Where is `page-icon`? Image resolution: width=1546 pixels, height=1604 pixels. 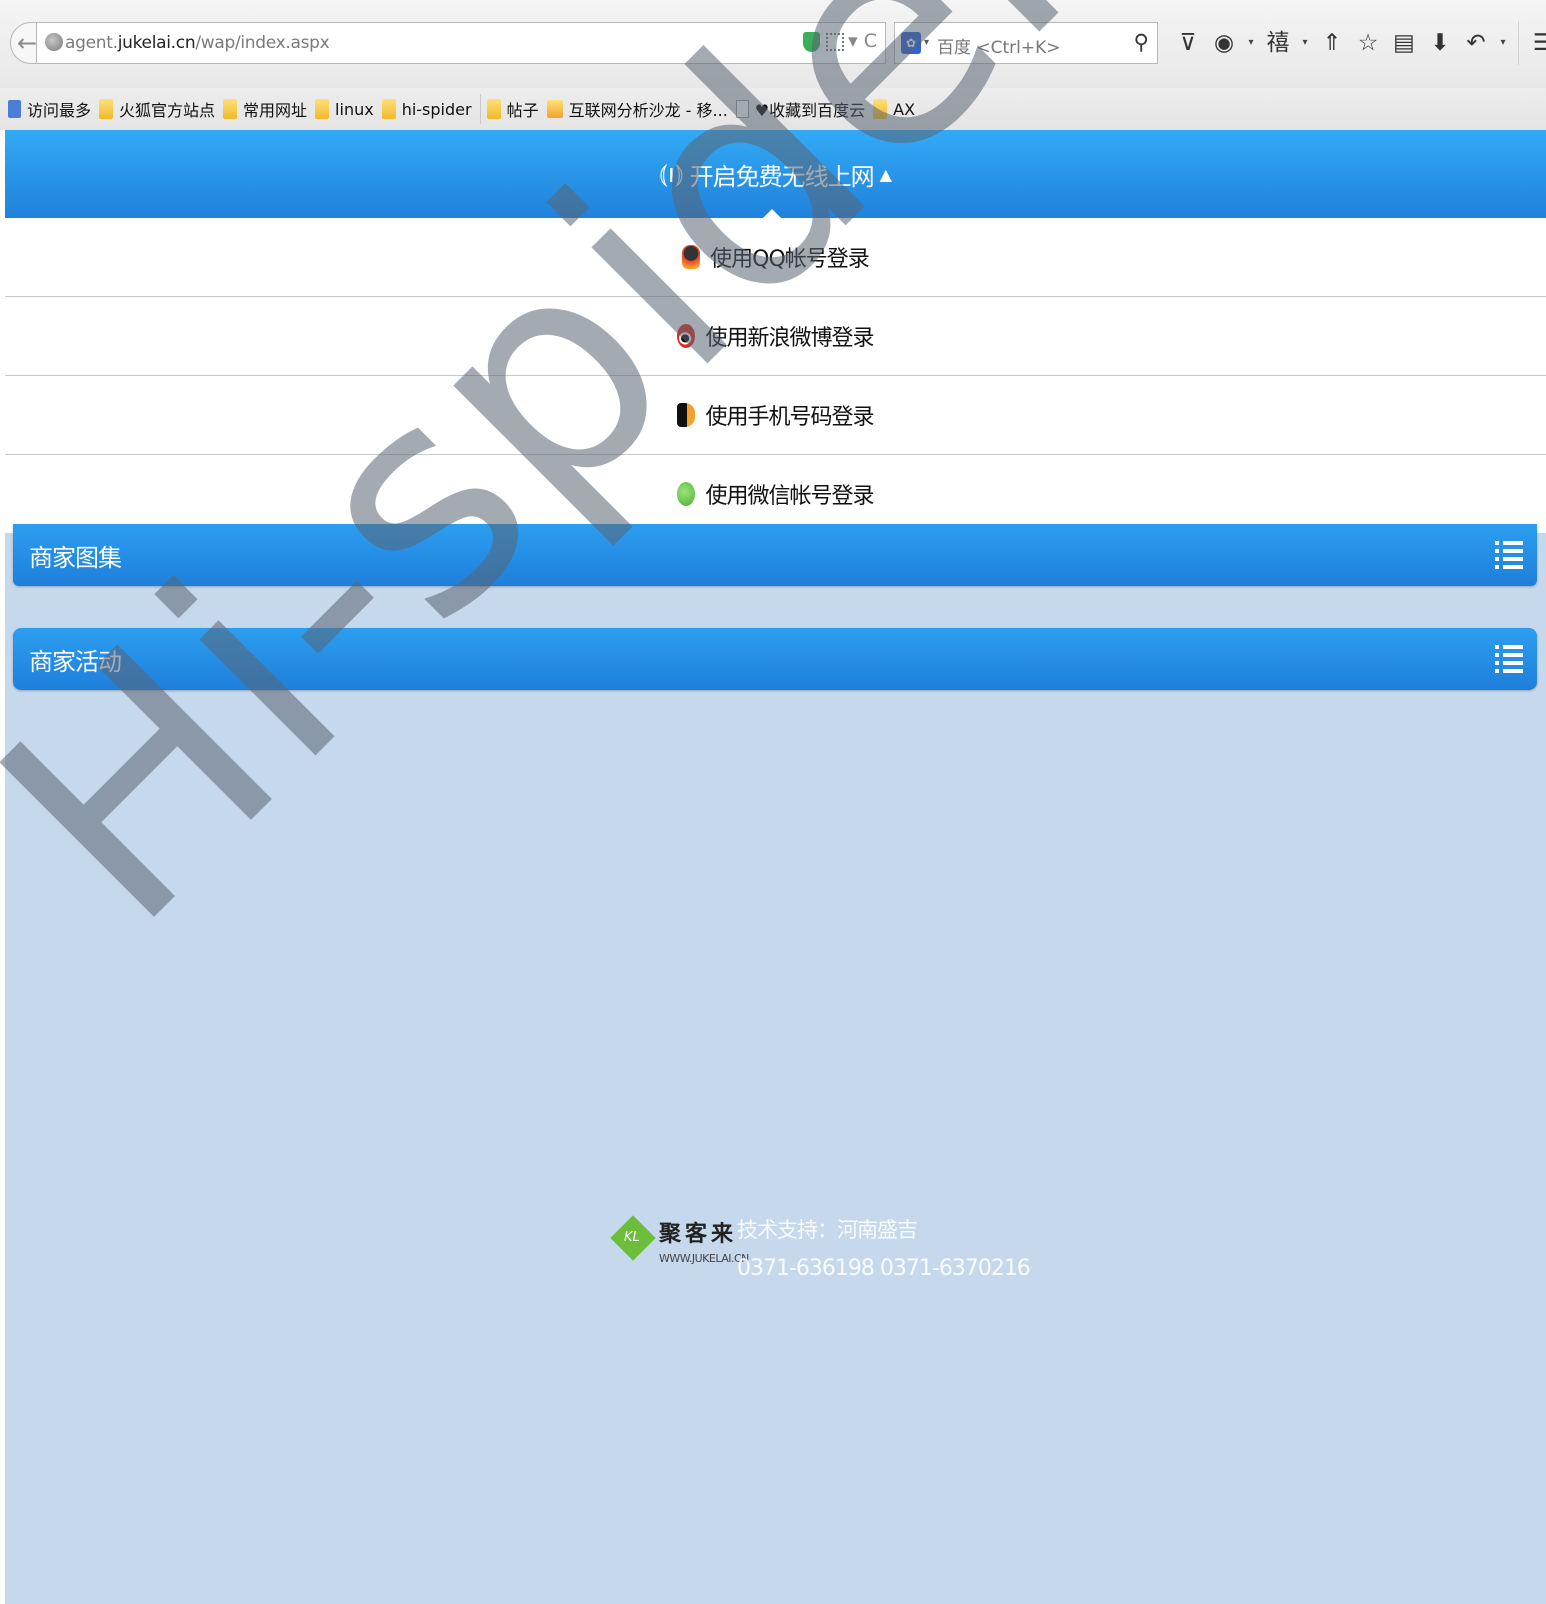
page-icon is located at coordinates (742, 109).